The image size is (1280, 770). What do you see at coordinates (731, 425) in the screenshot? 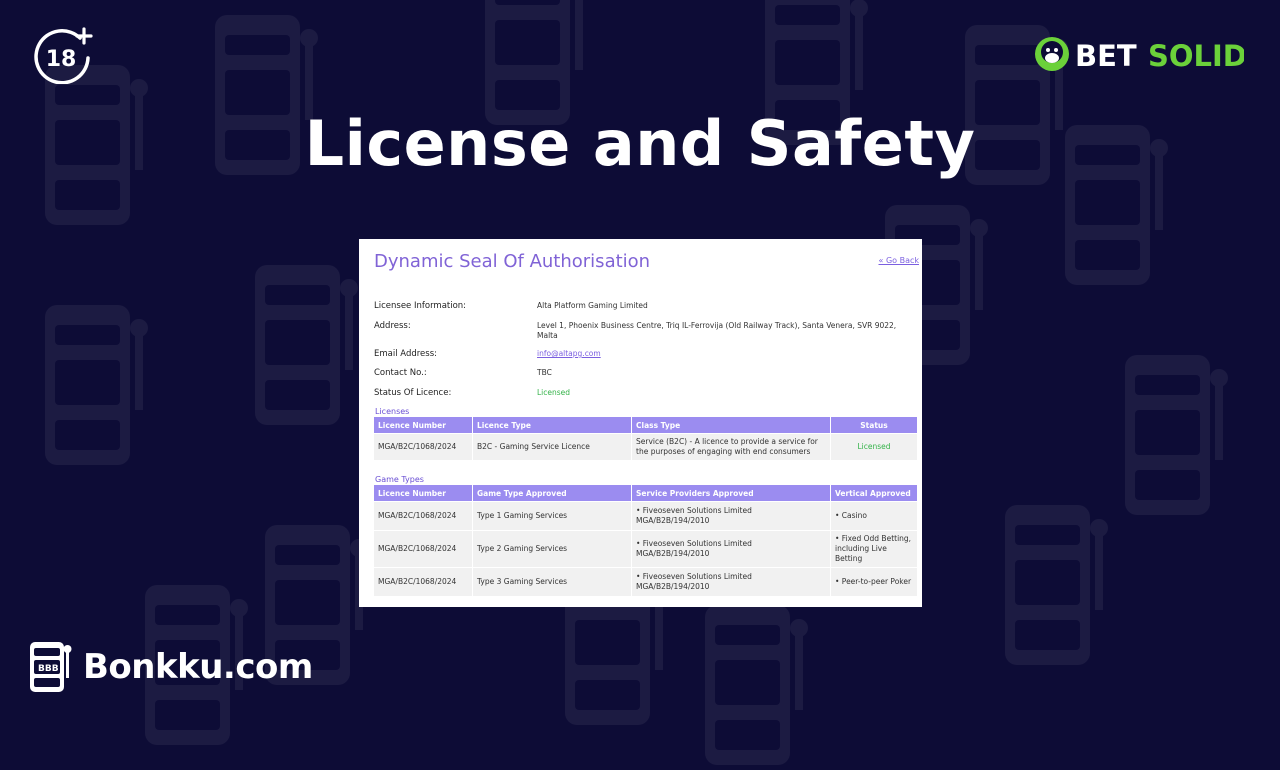
I see `column-header: Class Type` at bounding box center [731, 425].